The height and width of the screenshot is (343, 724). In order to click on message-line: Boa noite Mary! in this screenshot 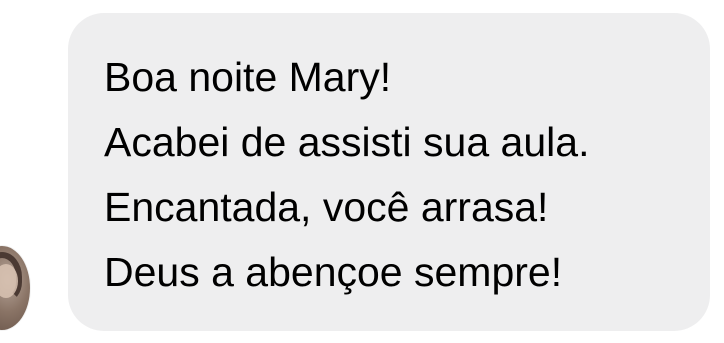, I will do `click(248, 77)`.